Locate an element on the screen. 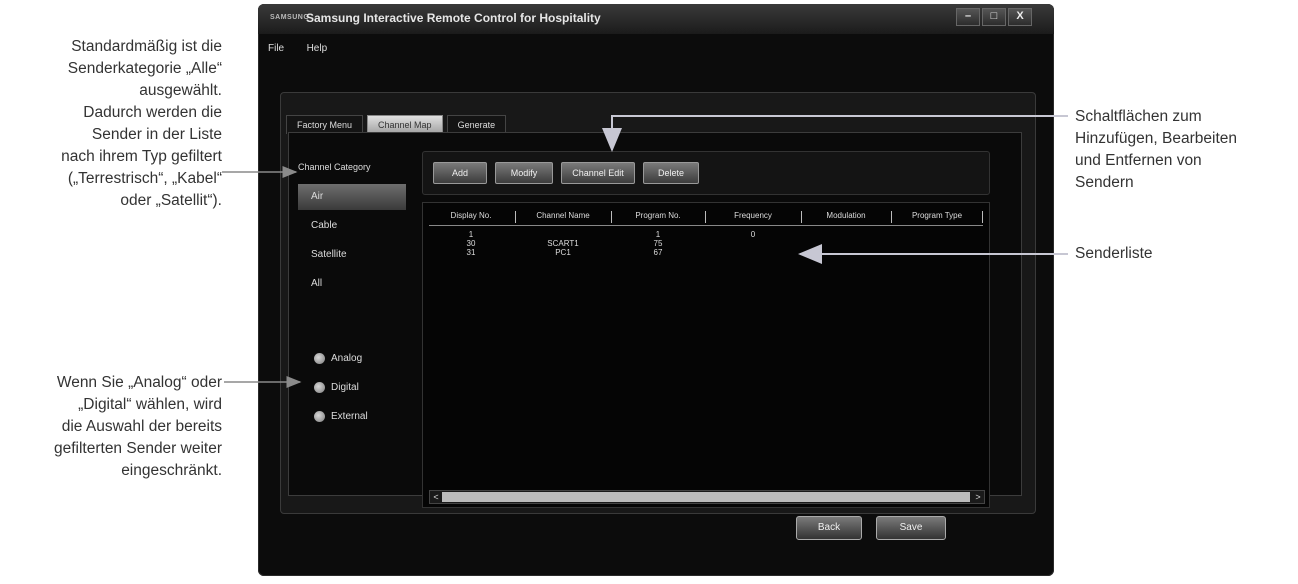  arrow-to-toolbar is located at coordinates (835, 133).